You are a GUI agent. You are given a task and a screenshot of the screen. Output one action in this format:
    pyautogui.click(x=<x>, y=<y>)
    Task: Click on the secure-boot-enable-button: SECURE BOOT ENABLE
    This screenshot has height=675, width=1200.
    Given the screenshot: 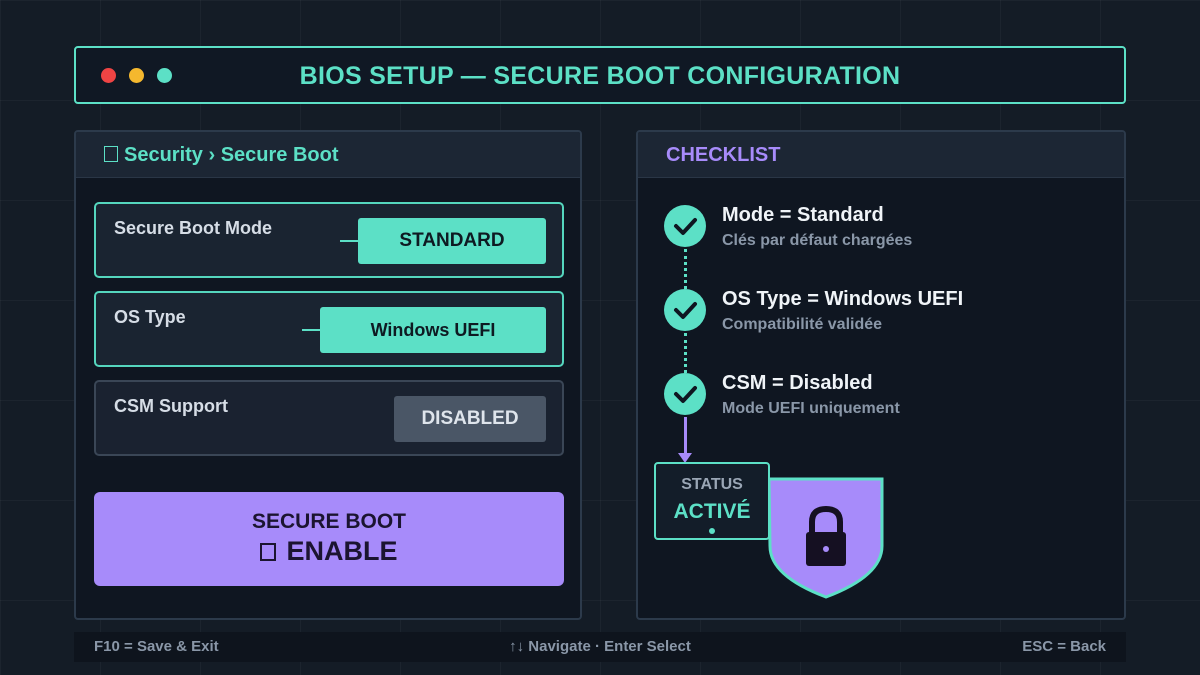 What is the action you would take?
    pyautogui.click(x=329, y=539)
    